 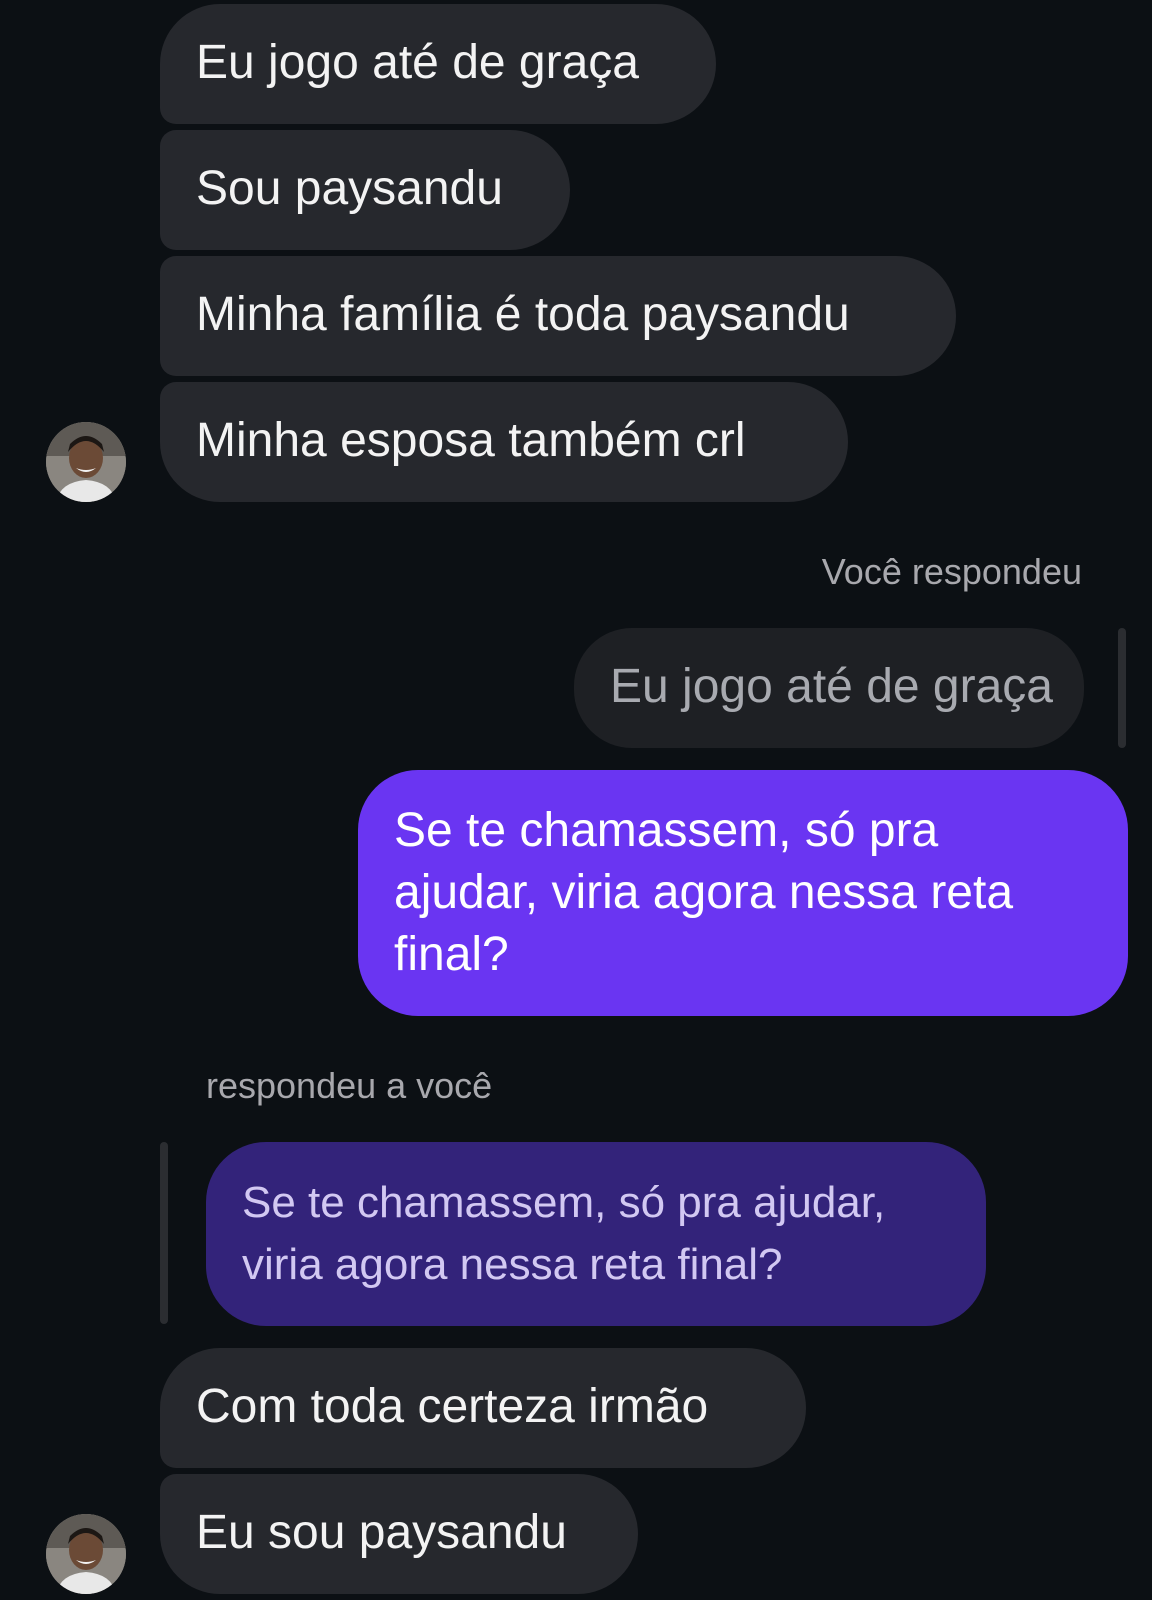 What do you see at coordinates (523, 314) in the screenshot?
I see `message-text: Minha família é toda paysandu` at bounding box center [523, 314].